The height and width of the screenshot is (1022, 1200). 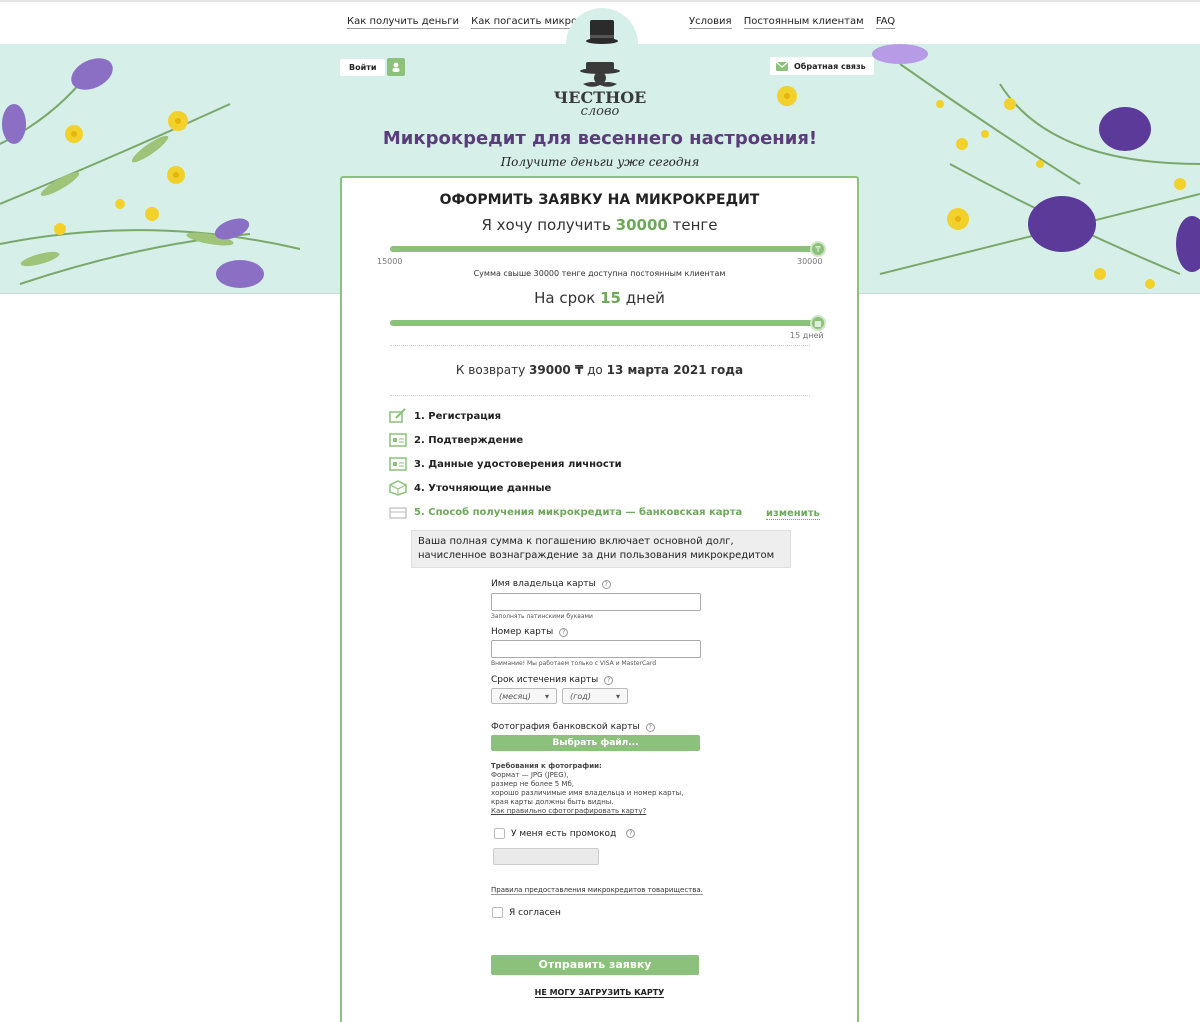 What do you see at coordinates (363, 67) in the screenshot?
I see `login-button: Войти` at bounding box center [363, 67].